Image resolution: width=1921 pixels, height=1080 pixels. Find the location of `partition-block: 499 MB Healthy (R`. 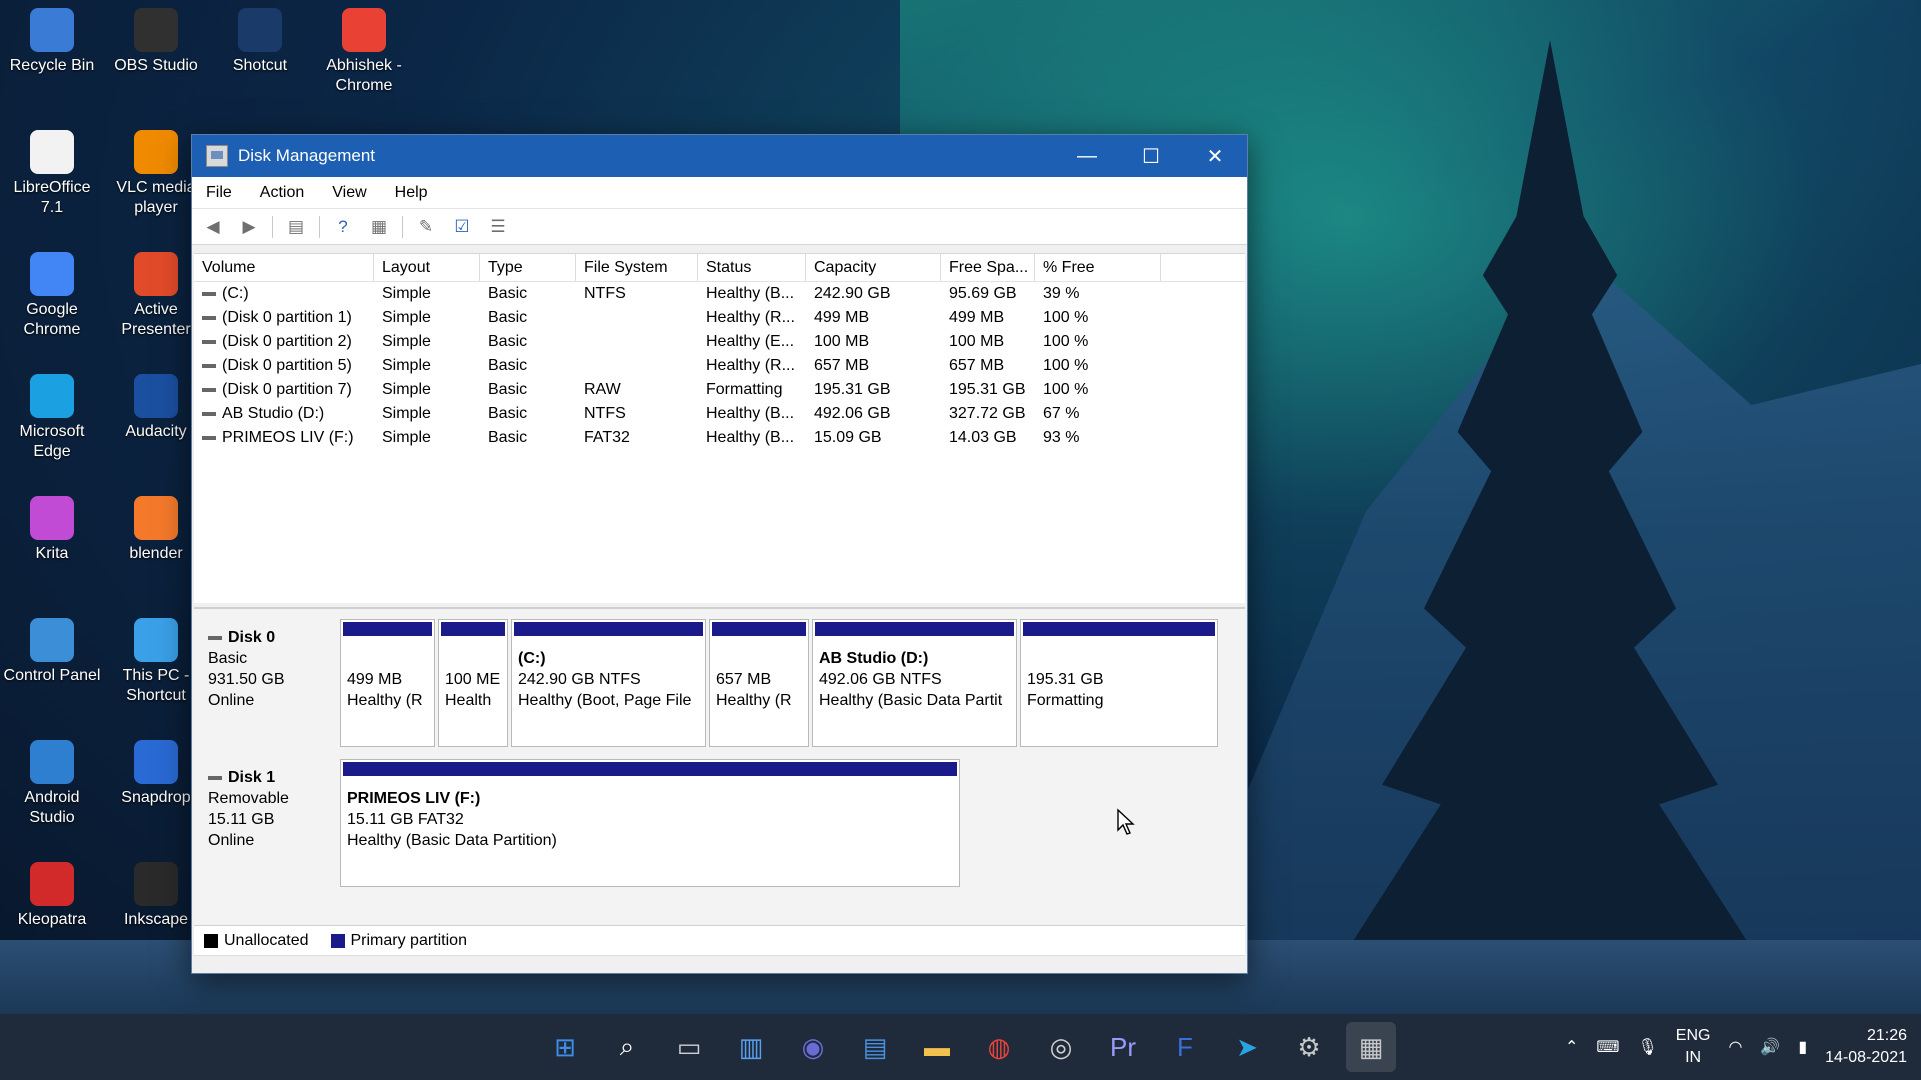

partition-block: 499 MB Healthy (R is located at coordinates (387, 683).